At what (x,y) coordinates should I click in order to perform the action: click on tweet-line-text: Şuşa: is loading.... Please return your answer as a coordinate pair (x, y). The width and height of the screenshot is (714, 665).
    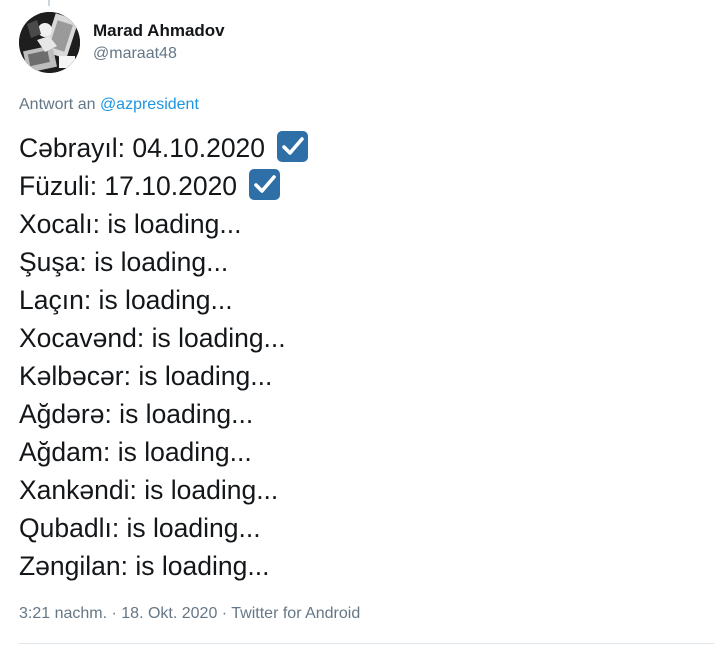
    Looking at the image, I should click on (124, 262).